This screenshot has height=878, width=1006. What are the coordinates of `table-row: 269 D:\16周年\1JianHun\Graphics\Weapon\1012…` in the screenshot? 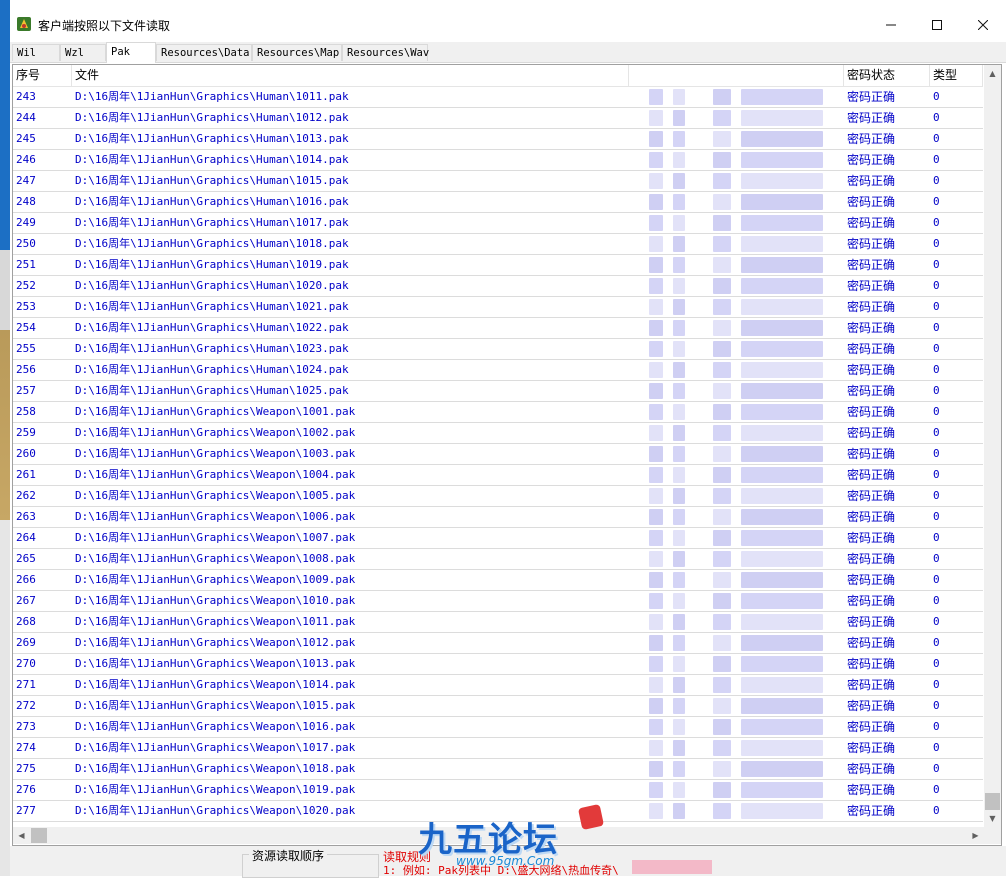 It's located at (498, 643).